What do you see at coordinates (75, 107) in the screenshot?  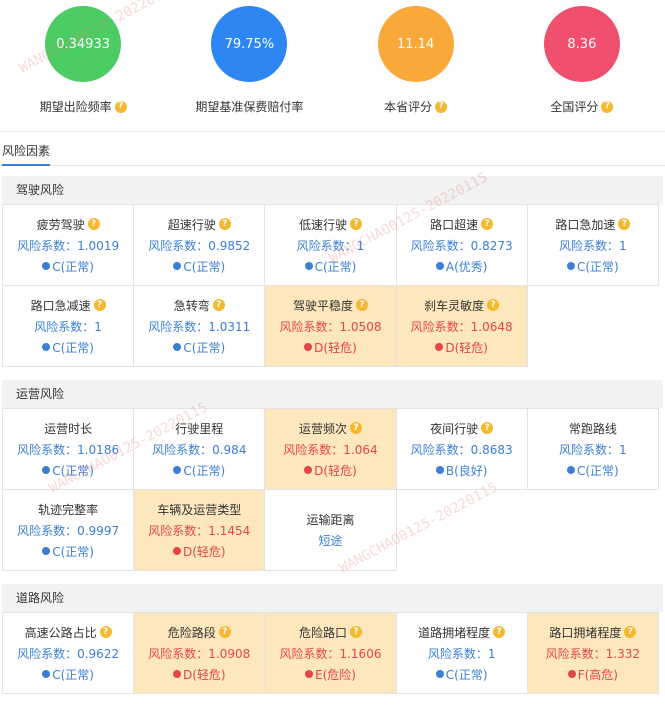 I see `metric-label: 期望出险频率` at bounding box center [75, 107].